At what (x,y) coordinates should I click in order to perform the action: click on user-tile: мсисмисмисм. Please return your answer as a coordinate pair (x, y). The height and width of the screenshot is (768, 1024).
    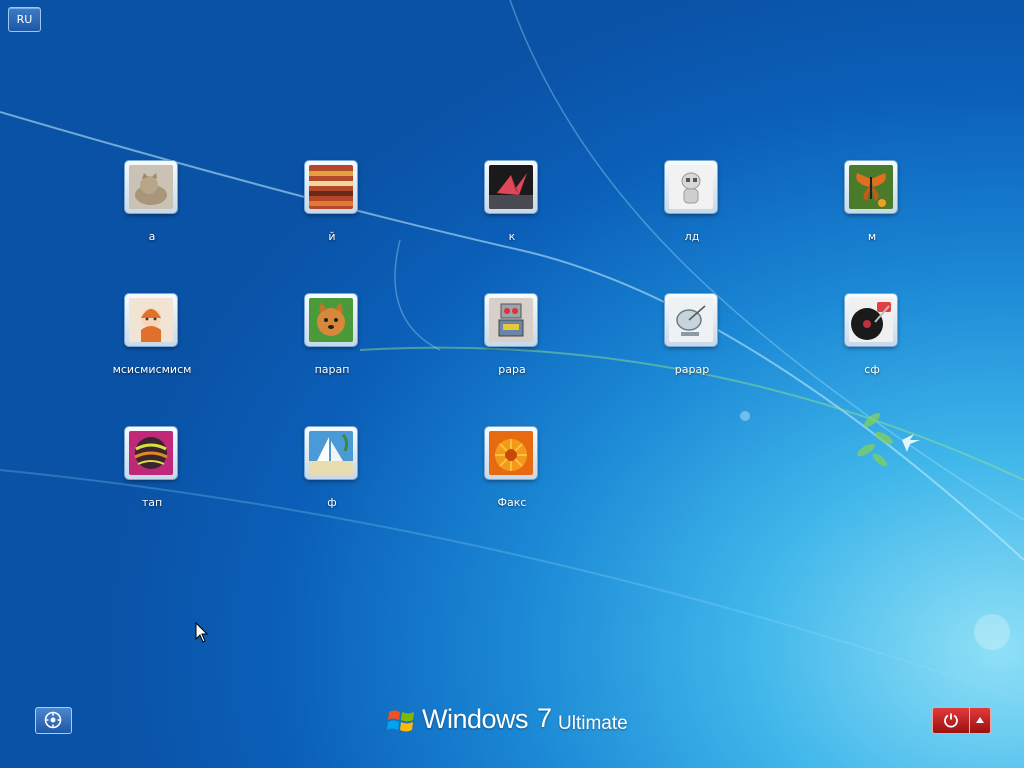
    Looking at the image, I should click on (152, 344).